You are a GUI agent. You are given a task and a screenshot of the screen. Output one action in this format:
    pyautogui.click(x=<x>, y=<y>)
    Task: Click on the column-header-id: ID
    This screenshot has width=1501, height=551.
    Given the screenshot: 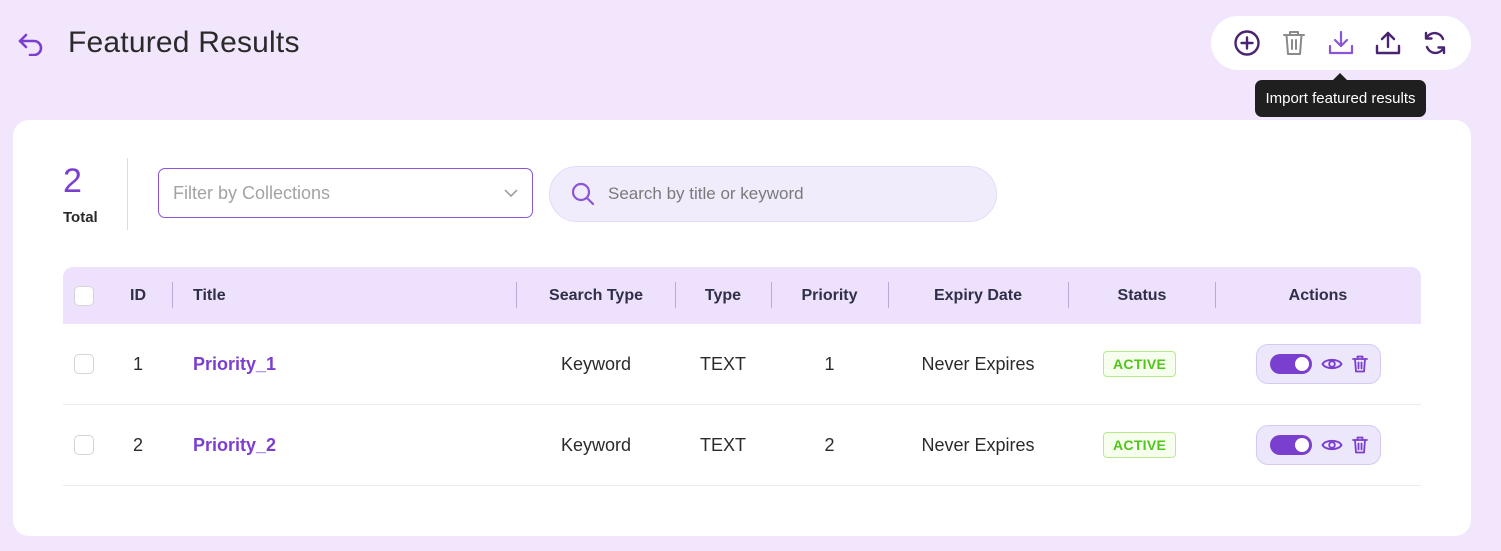 What is the action you would take?
    pyautogui.click(x=138, y=295)
    